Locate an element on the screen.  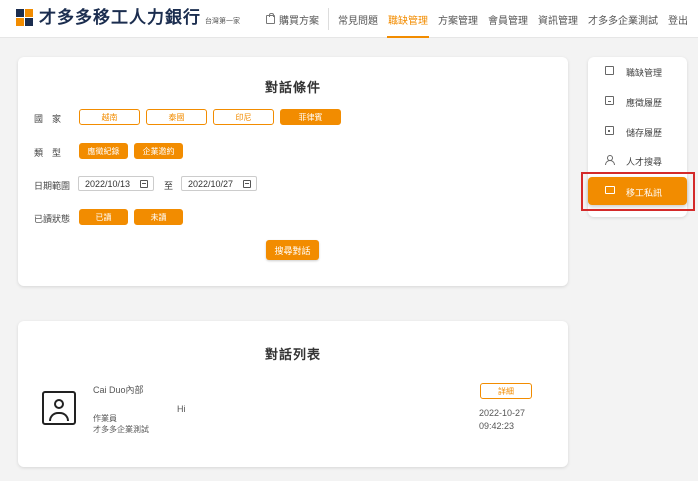
highlight-frame is located at coordinates (638, 191).